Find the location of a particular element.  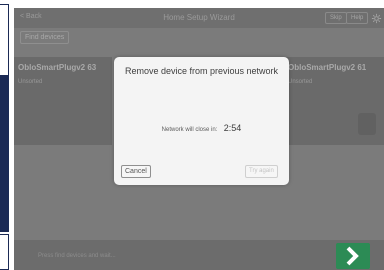

header-bar: < Back Home Setup Wizard Skip Help is located at coordinates (199, 18).